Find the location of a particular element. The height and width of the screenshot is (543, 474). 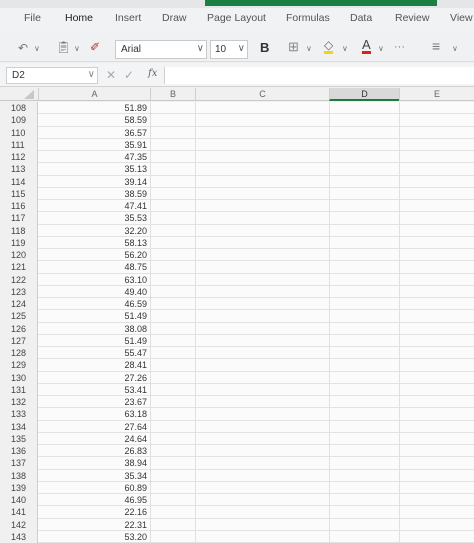

row-header: 116 is located at coordinates (19, 206).